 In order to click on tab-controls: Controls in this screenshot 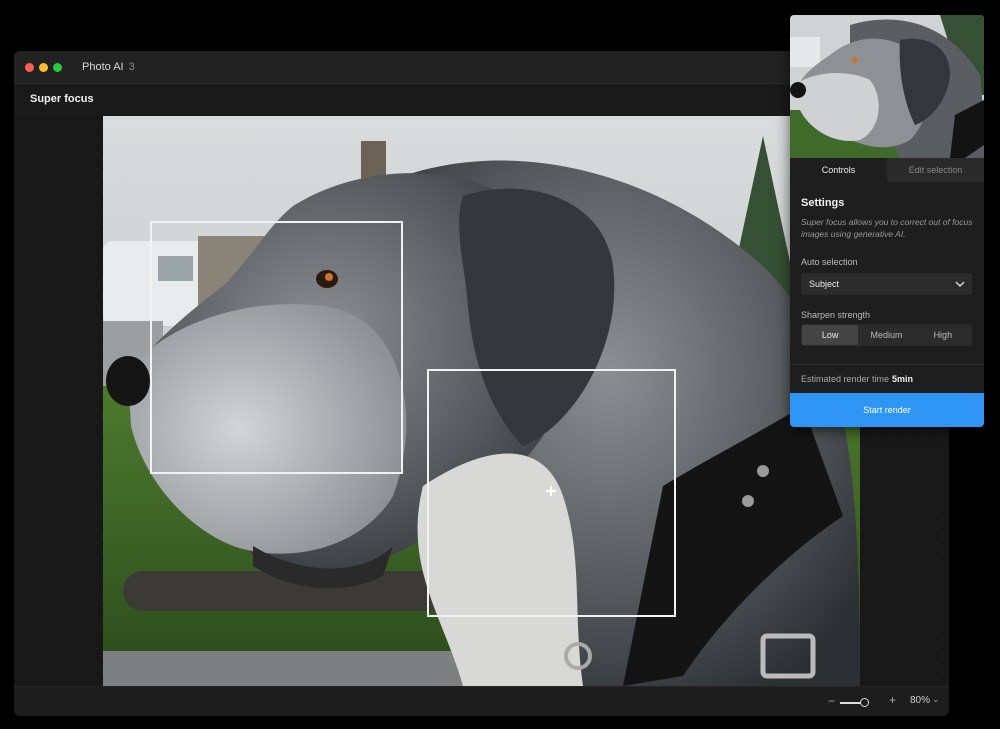, I will do `click(838, 170)`.